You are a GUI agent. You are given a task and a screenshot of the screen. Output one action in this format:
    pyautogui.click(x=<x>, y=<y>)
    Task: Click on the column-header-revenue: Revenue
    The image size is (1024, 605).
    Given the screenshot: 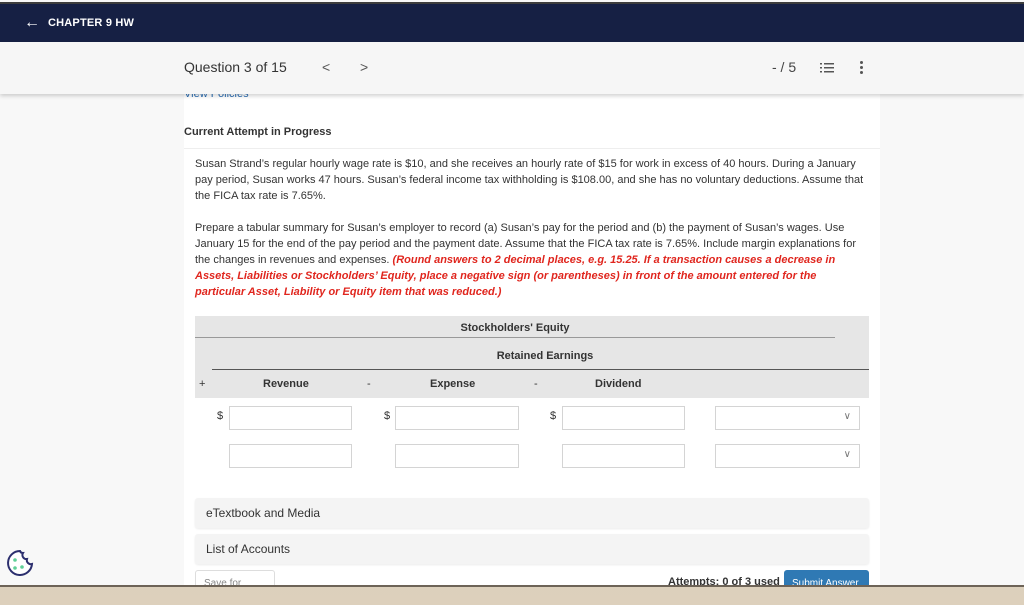 What is the action you would take?
    pyautogui.click(x=286, y=384)
    